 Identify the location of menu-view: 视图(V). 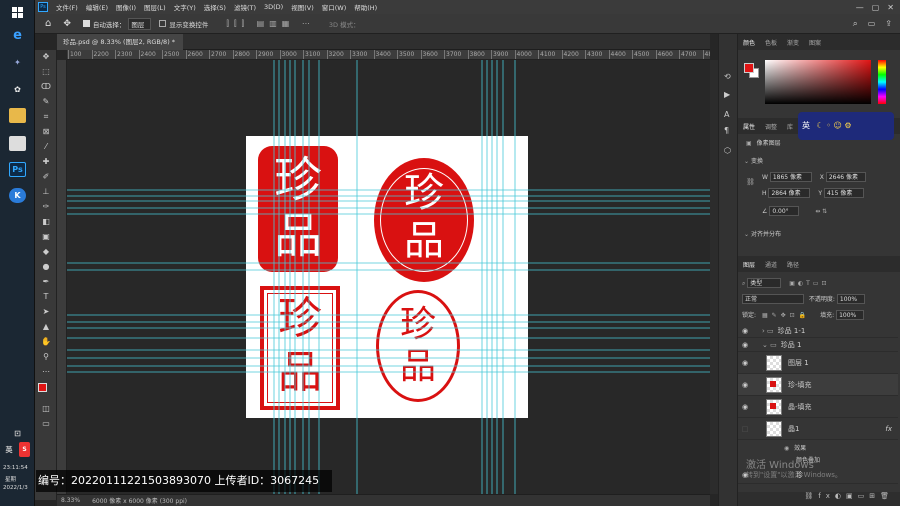
(302, 7).